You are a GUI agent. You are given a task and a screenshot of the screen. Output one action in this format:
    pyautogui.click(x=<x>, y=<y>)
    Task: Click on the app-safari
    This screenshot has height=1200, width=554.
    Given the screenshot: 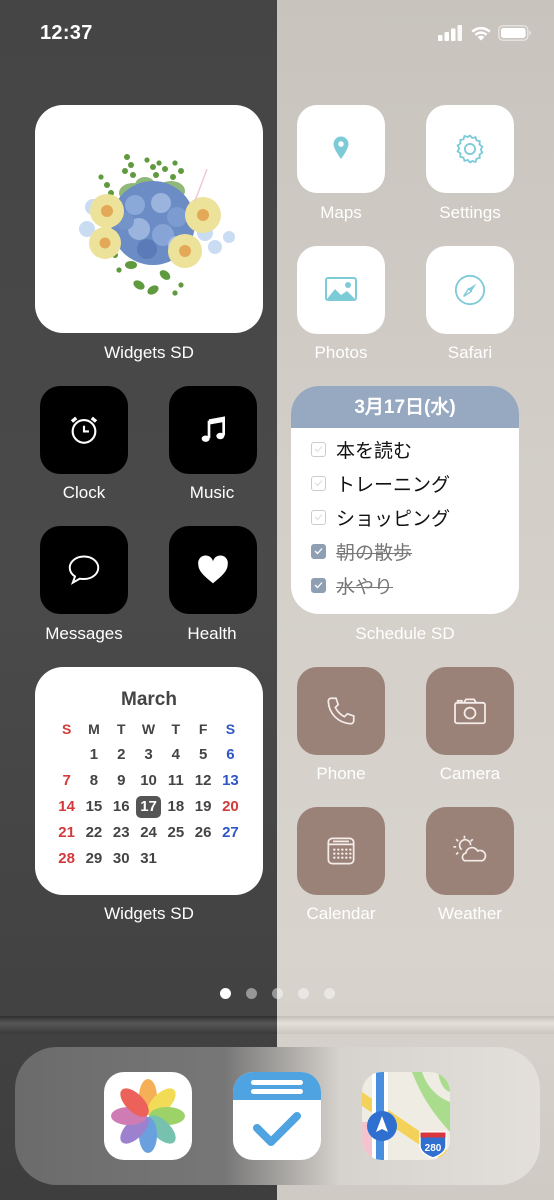 What is the action you would take?
    pyautogui.click(x=470, y=290)
    